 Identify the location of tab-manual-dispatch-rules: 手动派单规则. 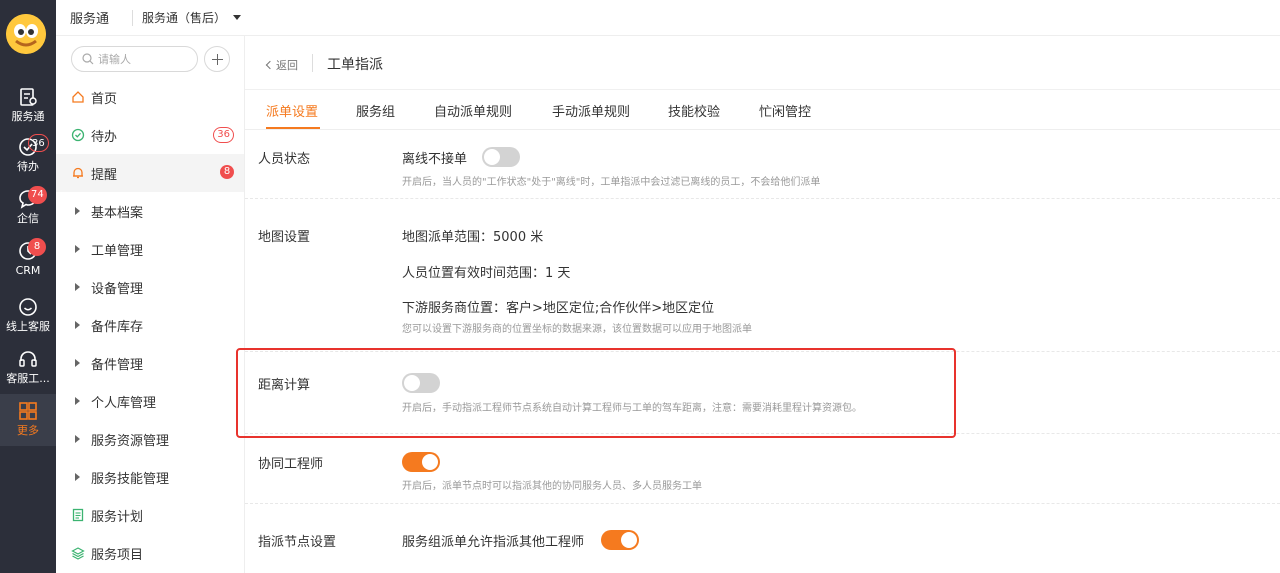
(591, 110).